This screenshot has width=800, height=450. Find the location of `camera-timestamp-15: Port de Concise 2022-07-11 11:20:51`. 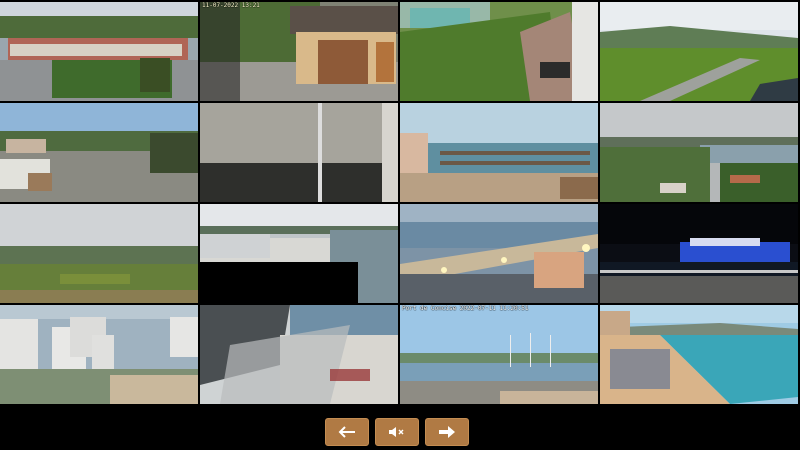

camera-timestamp-15: Port de Concise 2022-07-11 11:20:51 is located at coordinates (465, 308).